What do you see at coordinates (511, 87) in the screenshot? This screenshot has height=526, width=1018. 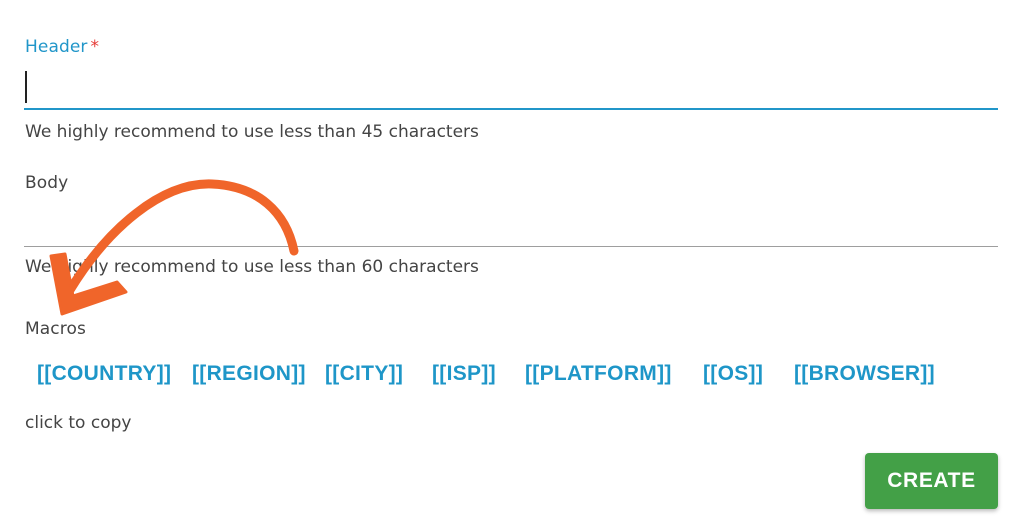 I see `header-input` at bounding box center [511, 87].